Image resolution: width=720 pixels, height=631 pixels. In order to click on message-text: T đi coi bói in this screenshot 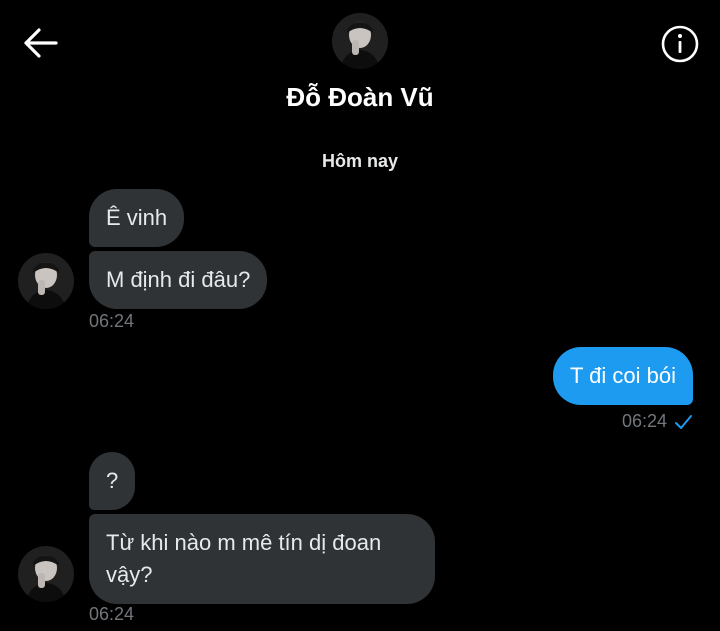, I will do `click(623, 375)`.